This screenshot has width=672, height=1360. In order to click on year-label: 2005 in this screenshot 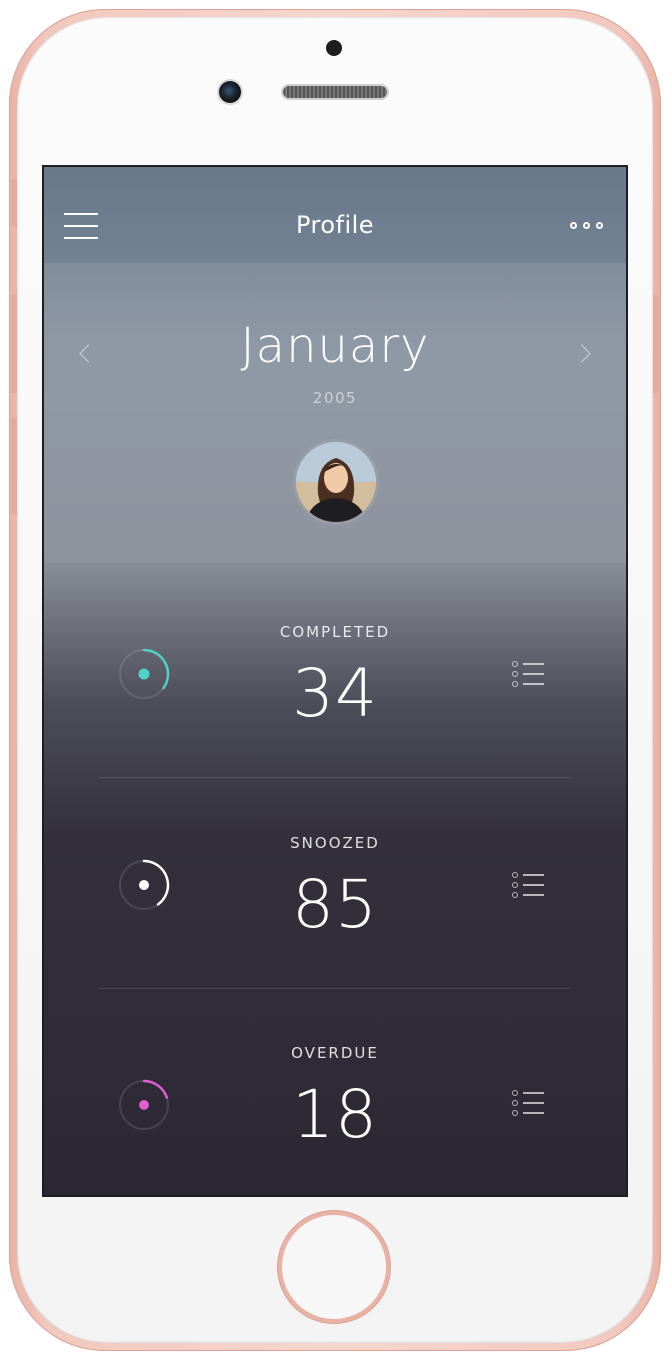, I will do `click(335, 398)`.